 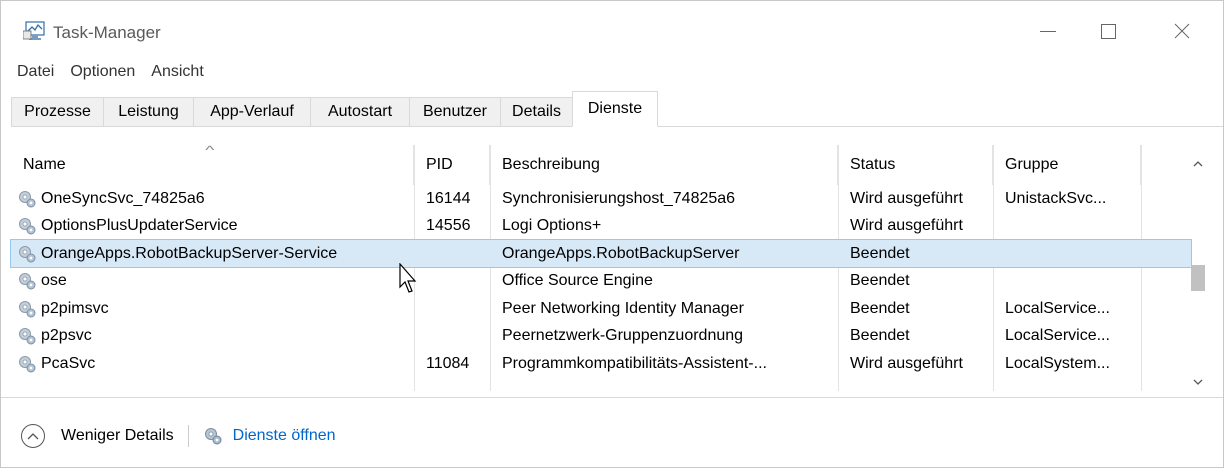 I want to click on column-header-beschreibung: Beschreibung, so click(x=664, y=165).